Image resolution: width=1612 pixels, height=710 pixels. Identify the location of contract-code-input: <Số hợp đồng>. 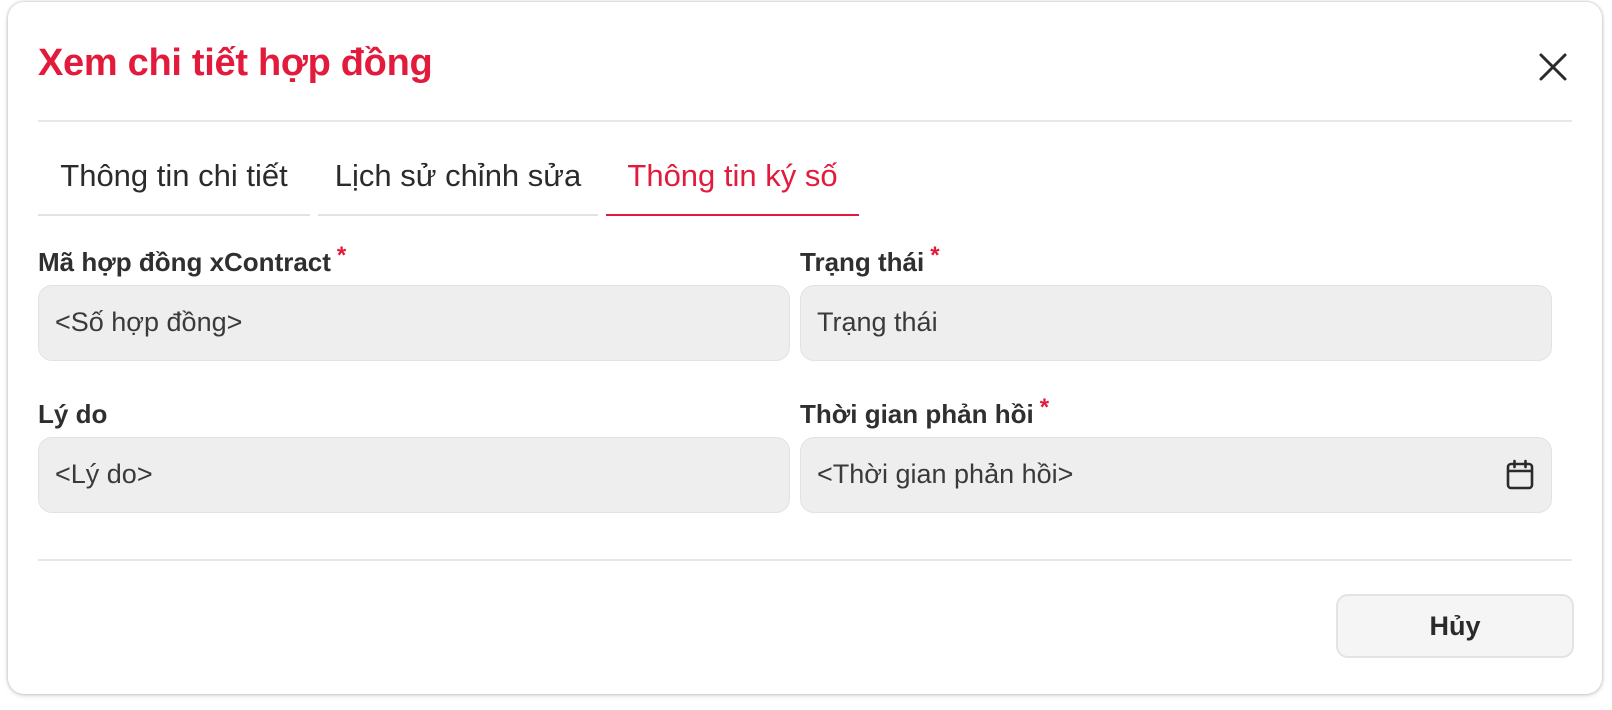
(414, 323).